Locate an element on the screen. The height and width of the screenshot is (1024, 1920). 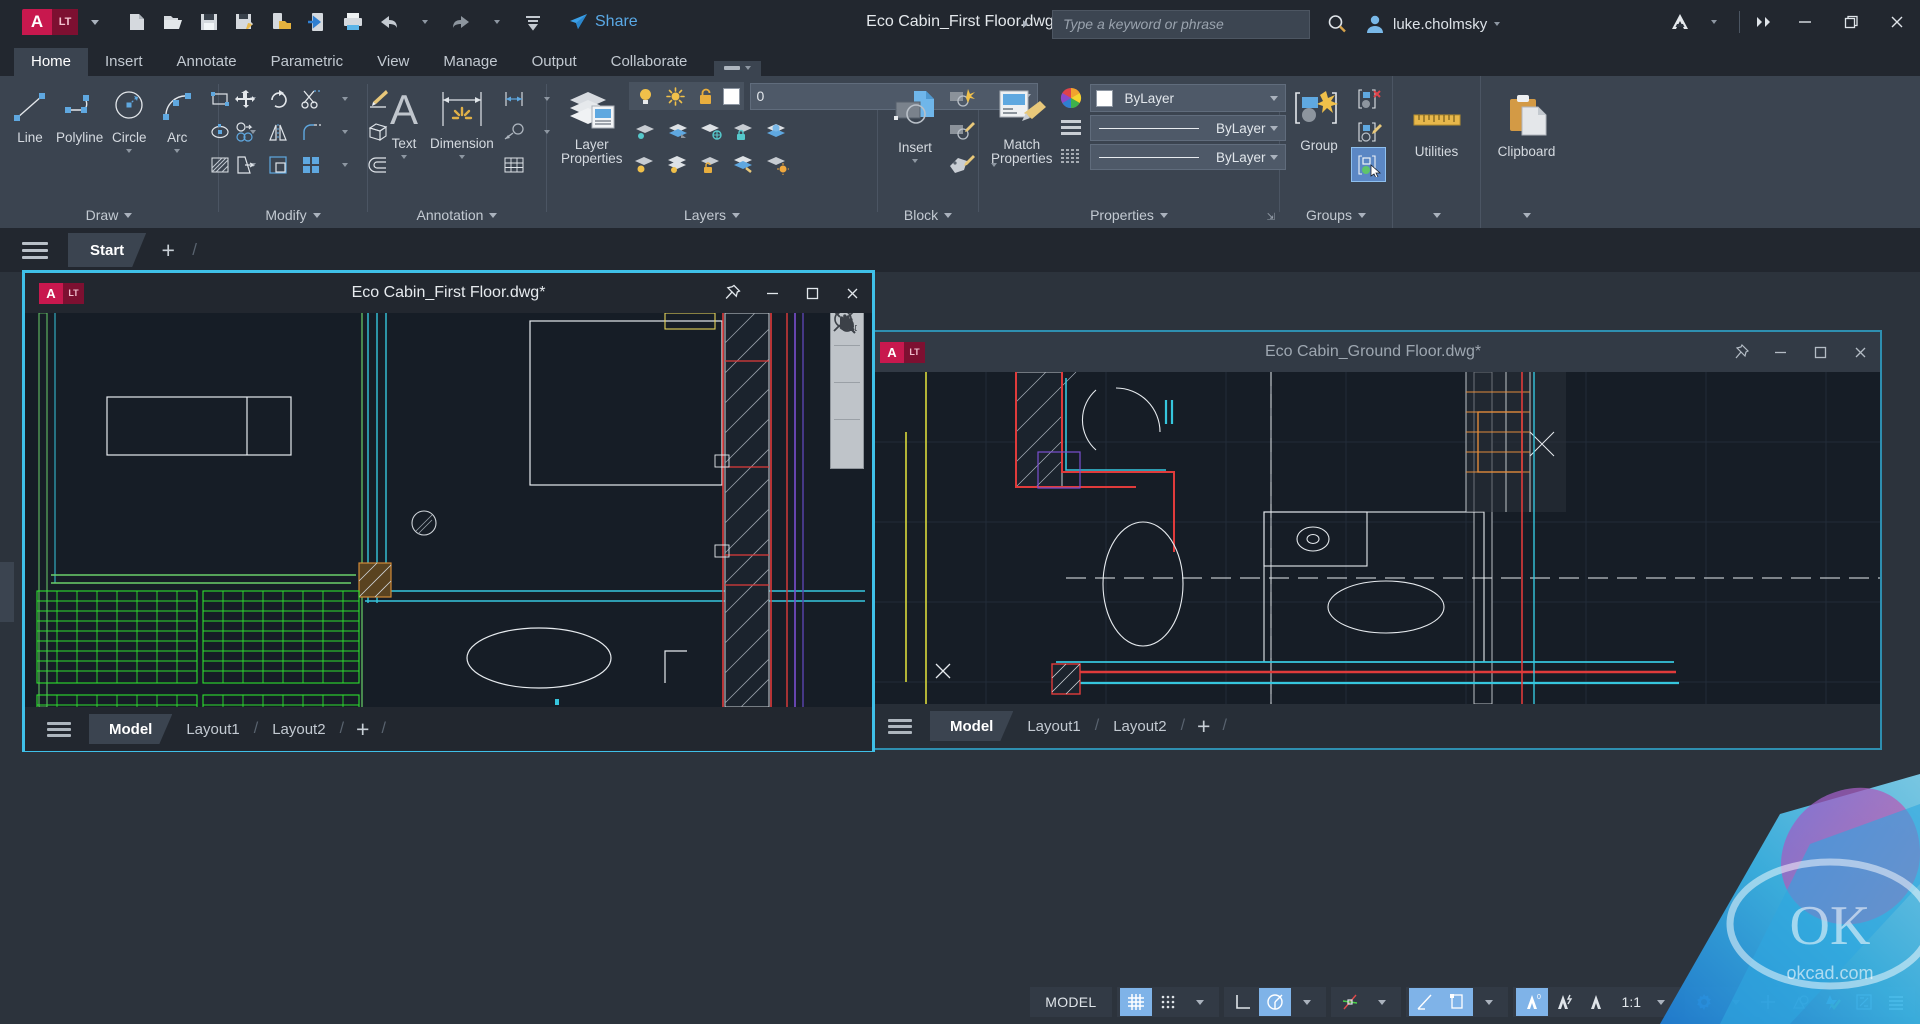
autocad-lt-logo: A LT is located at coordinates (50, 22).